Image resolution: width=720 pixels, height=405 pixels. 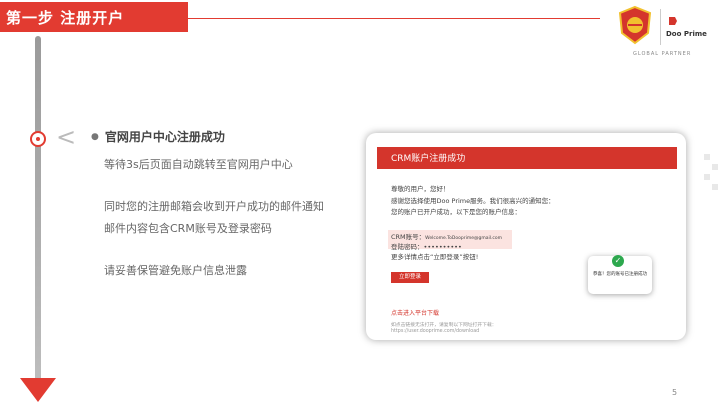 What do you see at coordinates (673, 21) in the screenshot?
I see `doo-prime-logo-icon` at bounding box center [673, 21].